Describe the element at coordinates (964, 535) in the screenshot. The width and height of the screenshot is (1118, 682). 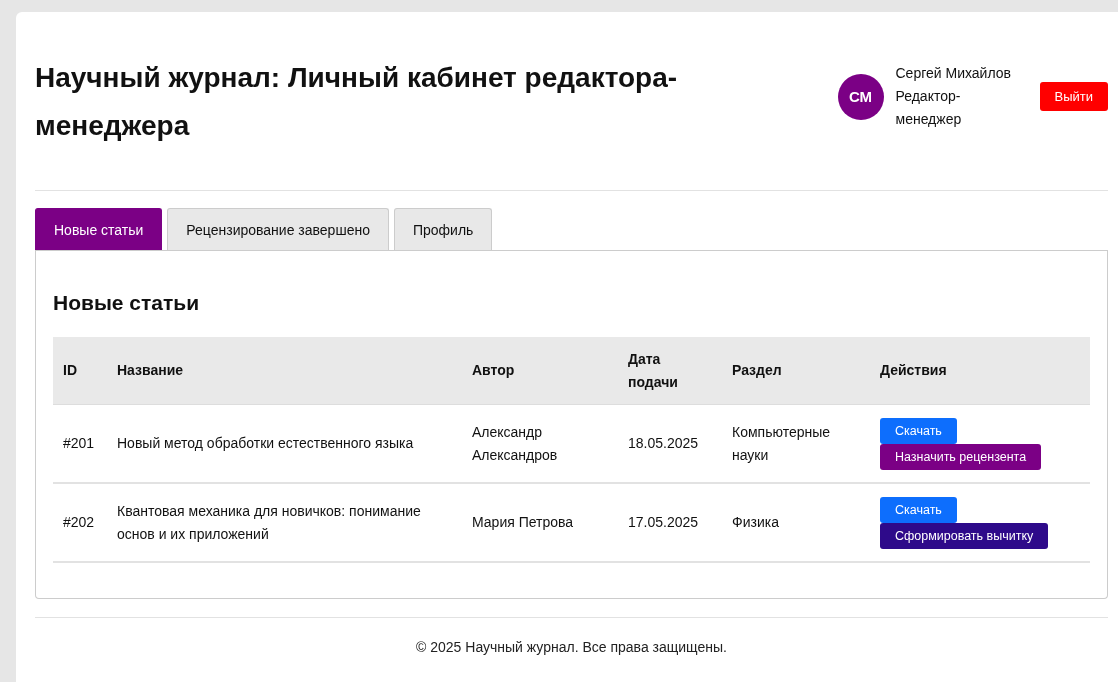
I see `proofread-button: Сформировать вычитку` at that location.